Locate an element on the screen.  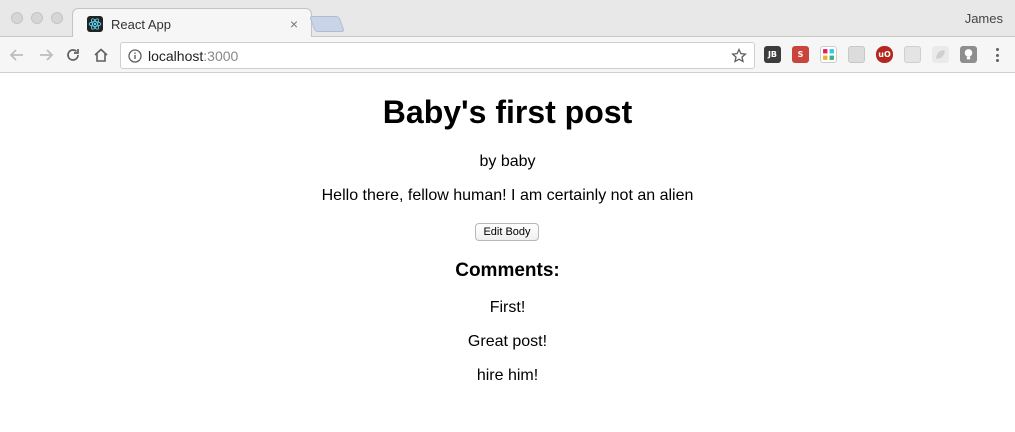
post-author: by baby is located at coordinates (507, 161).